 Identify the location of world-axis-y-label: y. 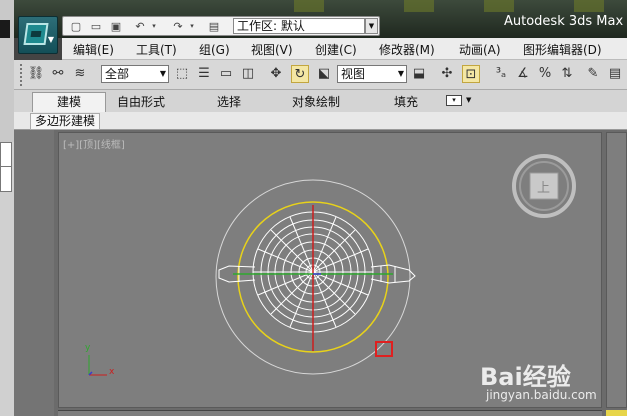
(88, 348).